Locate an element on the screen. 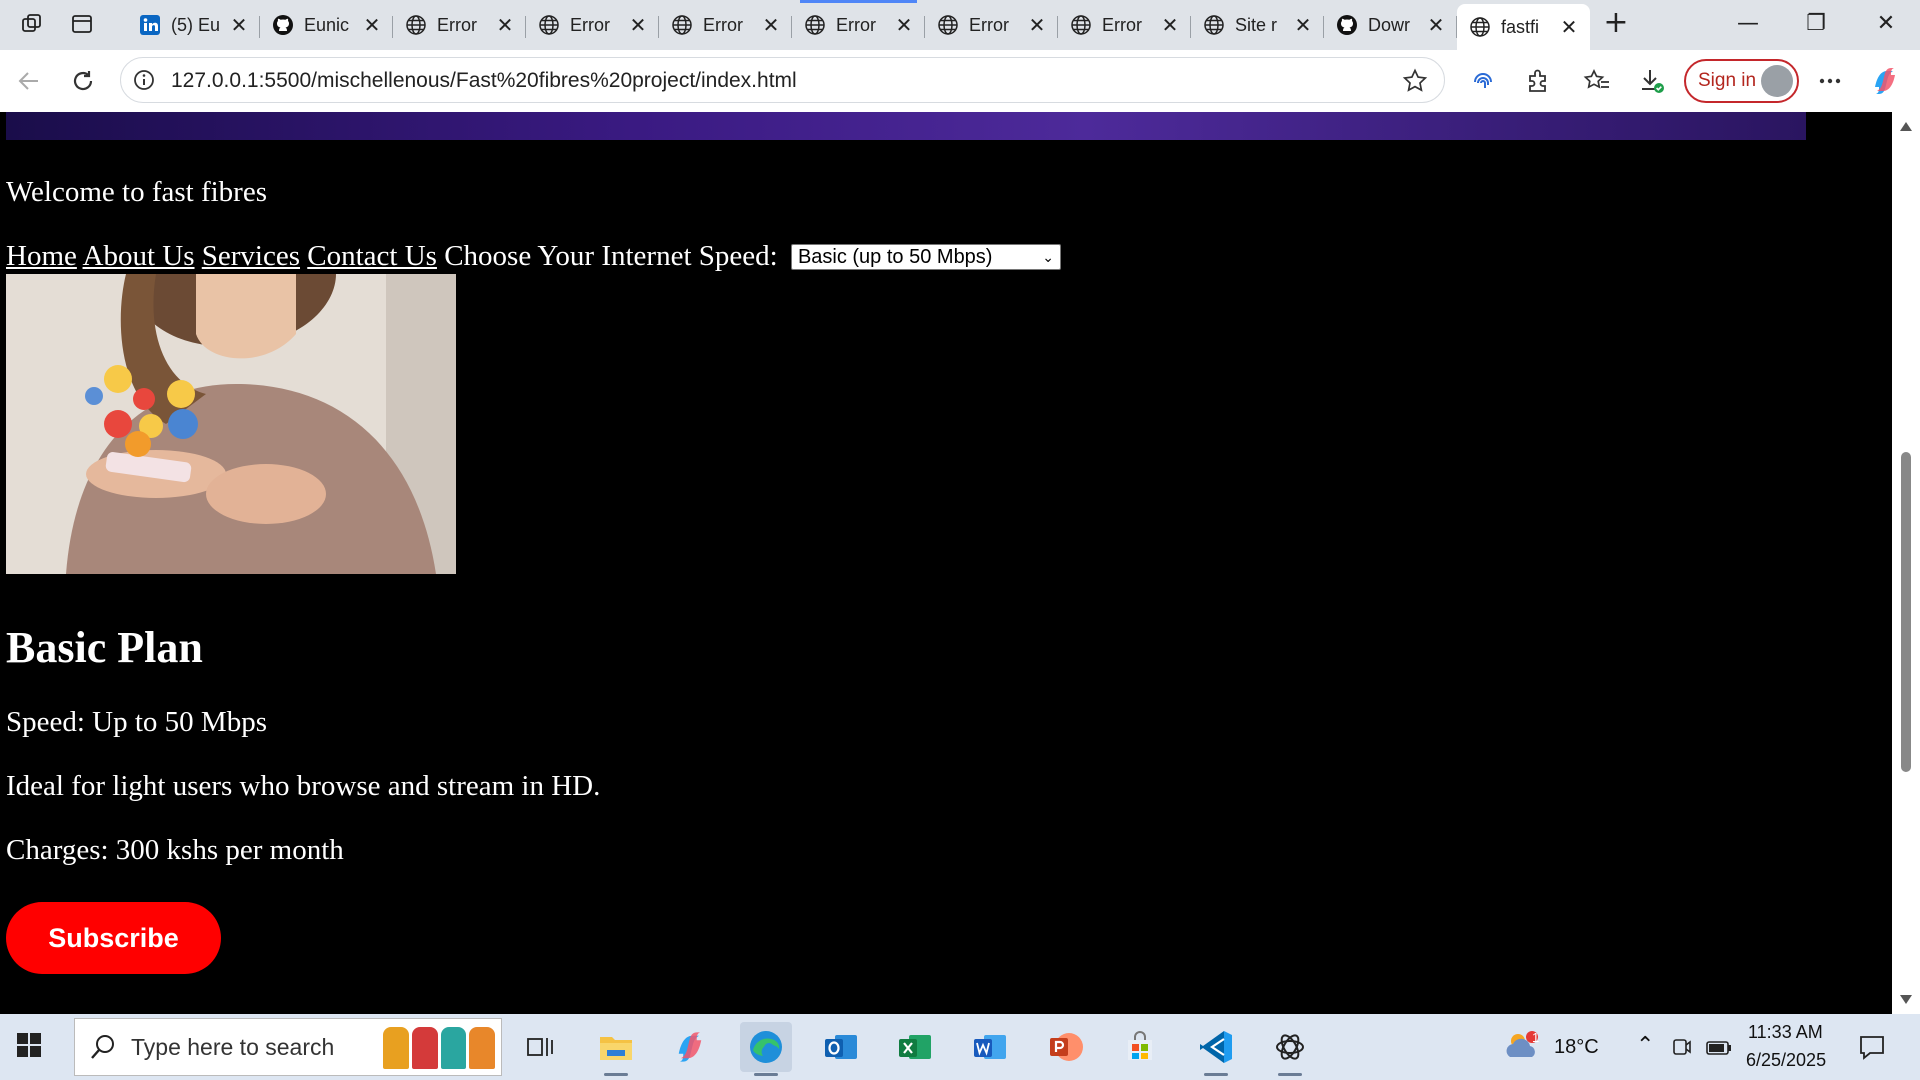 The height and width of the screenshot is (1080, 1920). minimize-button: — is located at coordinates (1748, 24).